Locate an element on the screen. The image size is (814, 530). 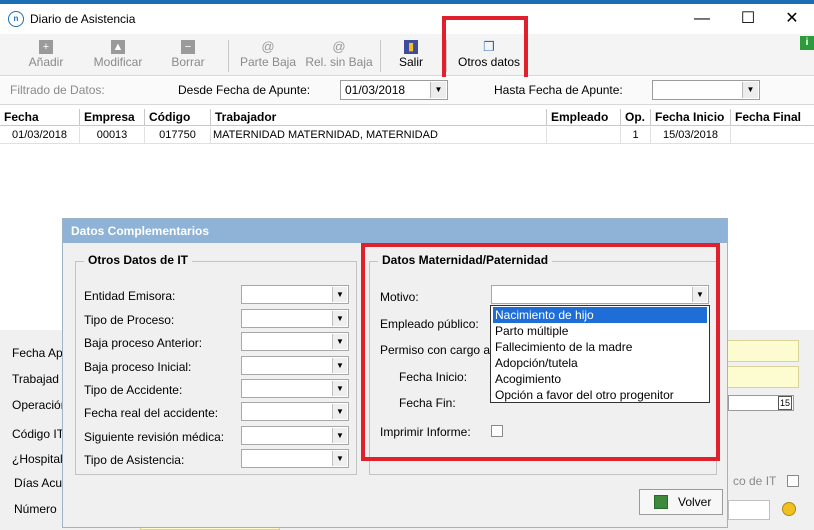
revision-medica-select: ▼ is located at coordinates (295, 435).